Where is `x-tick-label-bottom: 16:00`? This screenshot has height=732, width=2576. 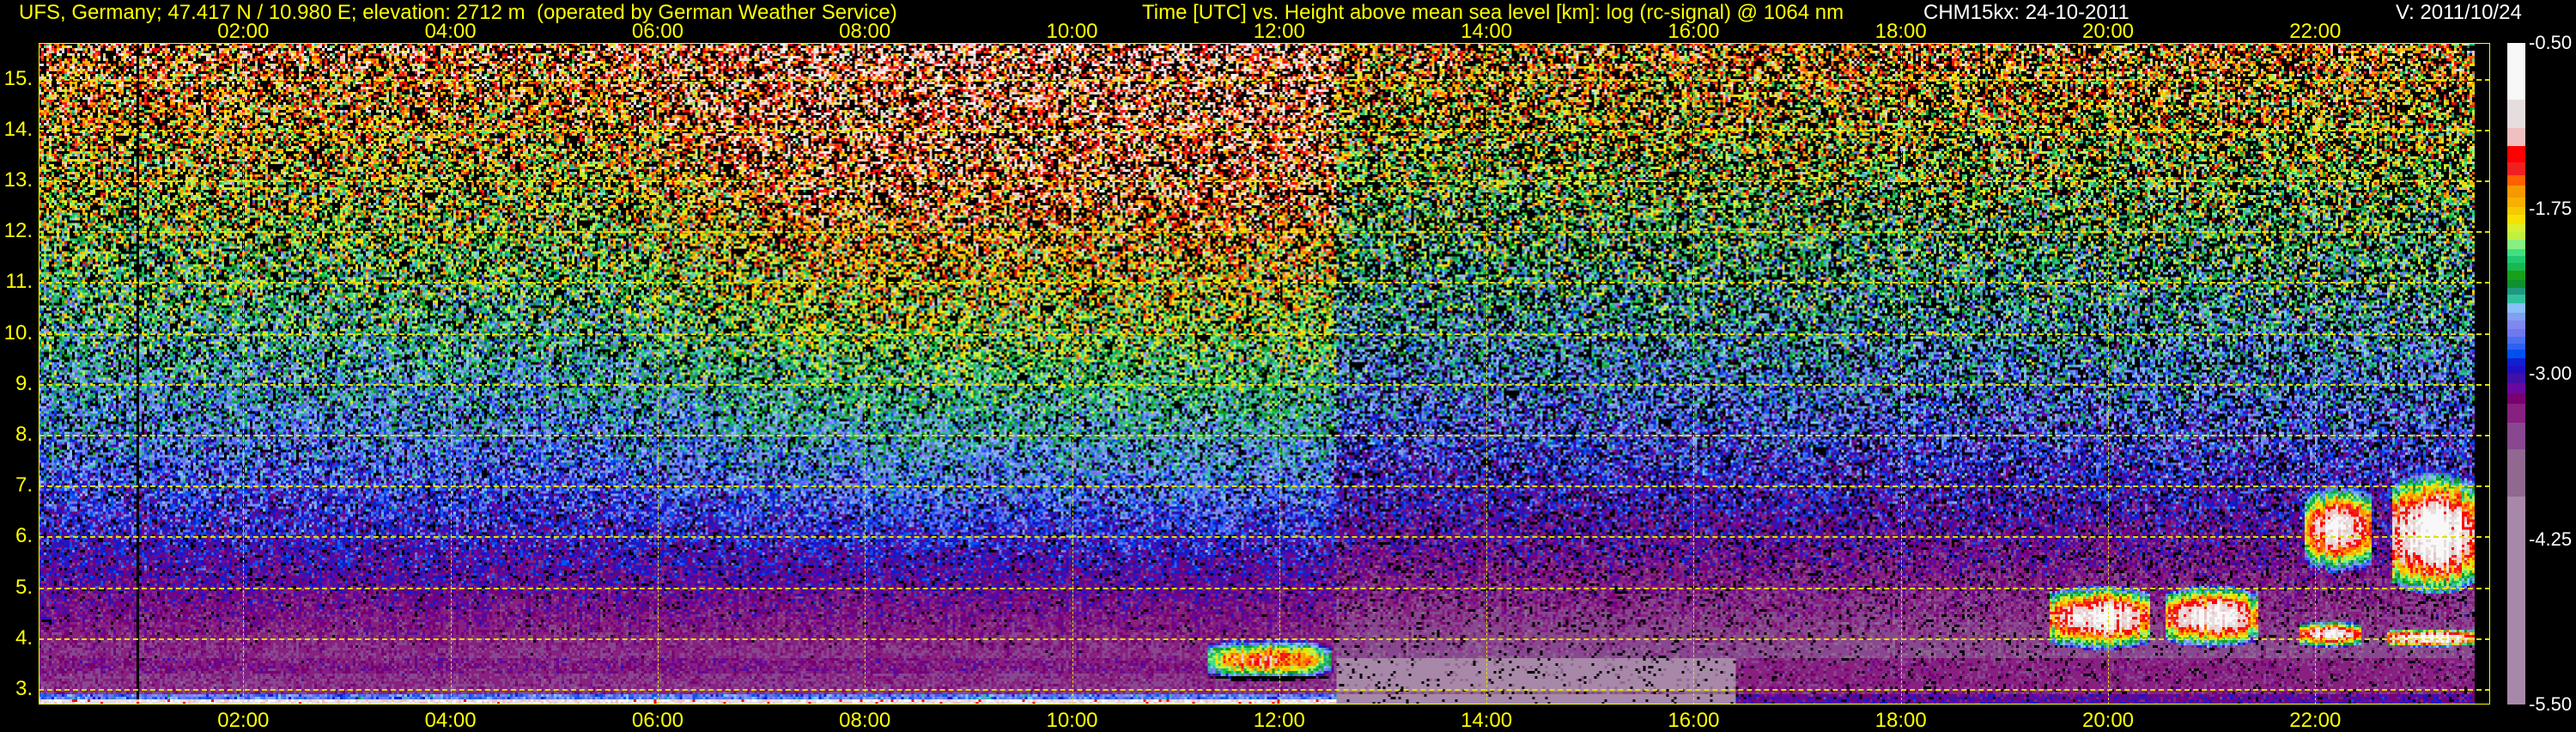
x-tick-label-bottom: 16:00 is located at coordinates (1694, 720).